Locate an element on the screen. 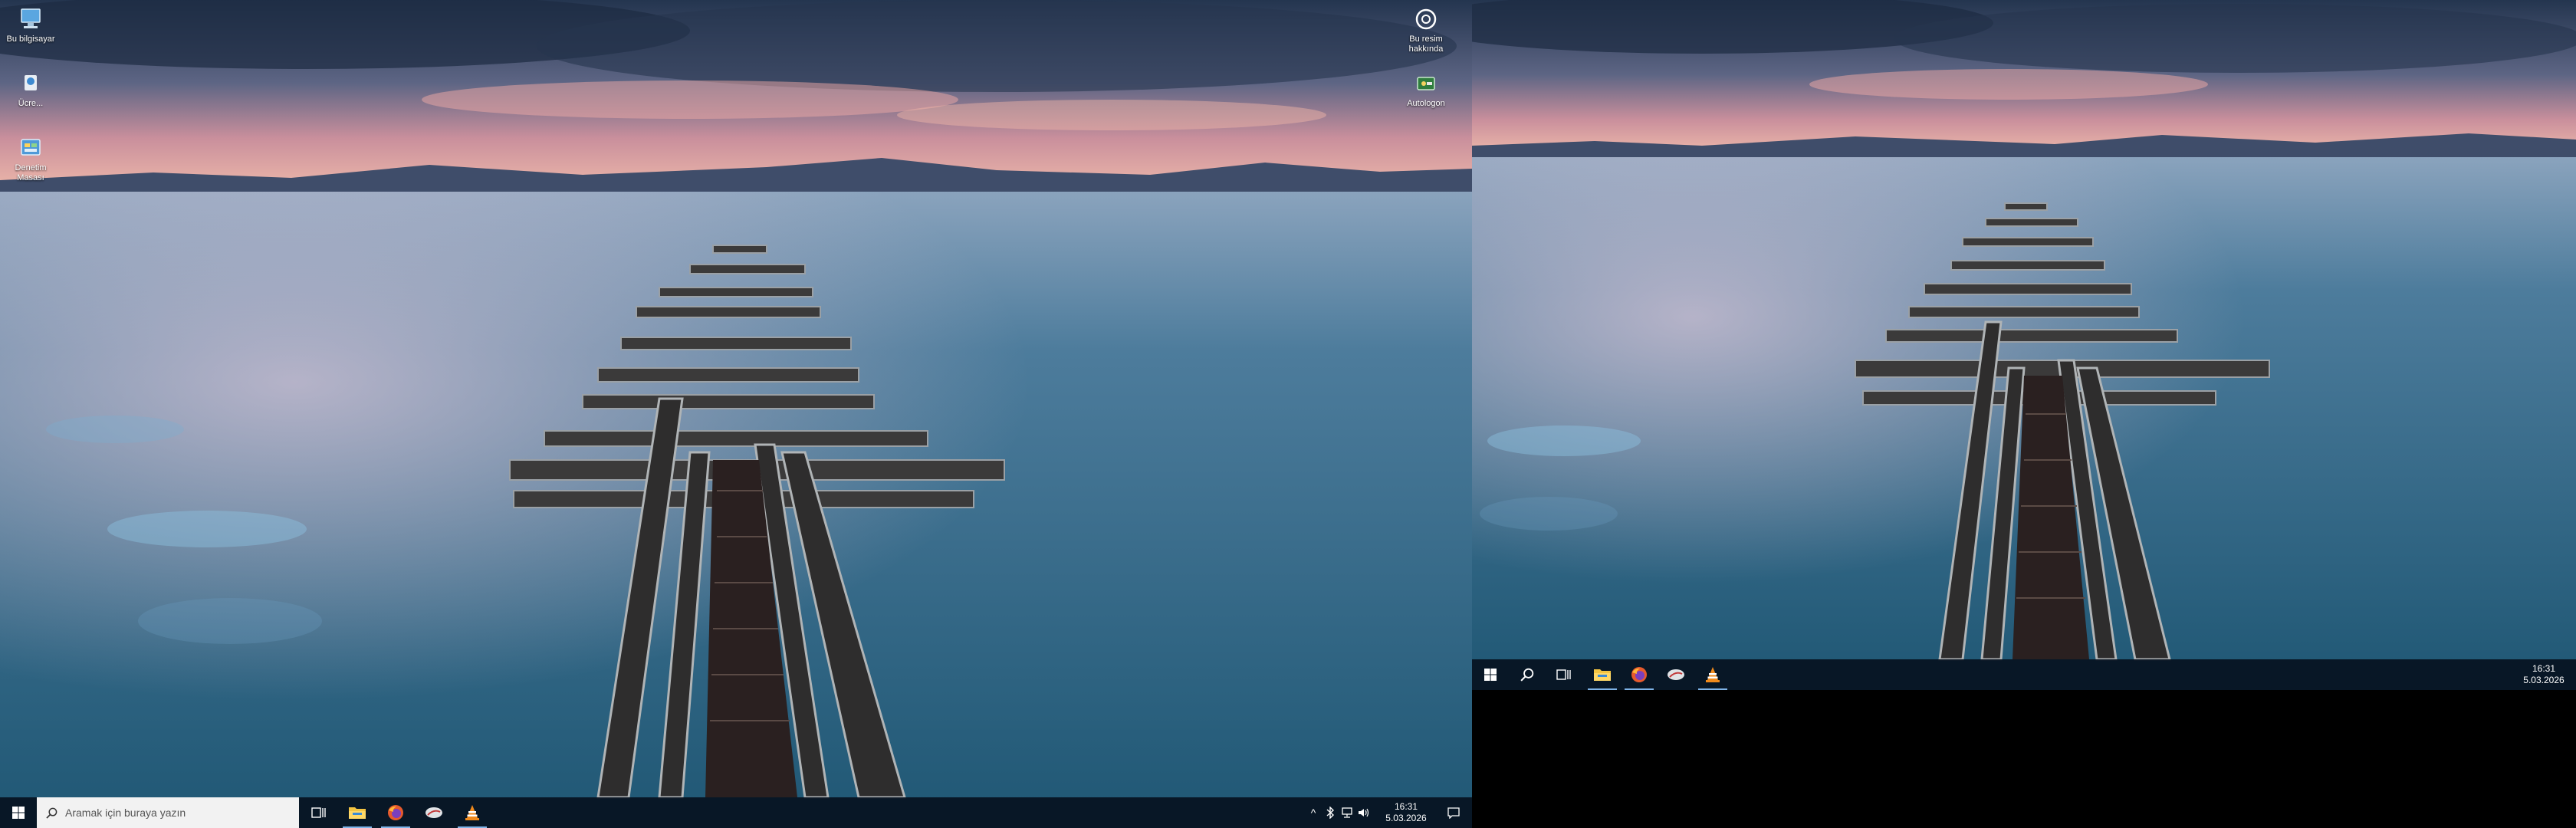 The height and width of the screenshot is (828, 2576). taskbar-file-explorer-right is located at coordinates (1603, 675).